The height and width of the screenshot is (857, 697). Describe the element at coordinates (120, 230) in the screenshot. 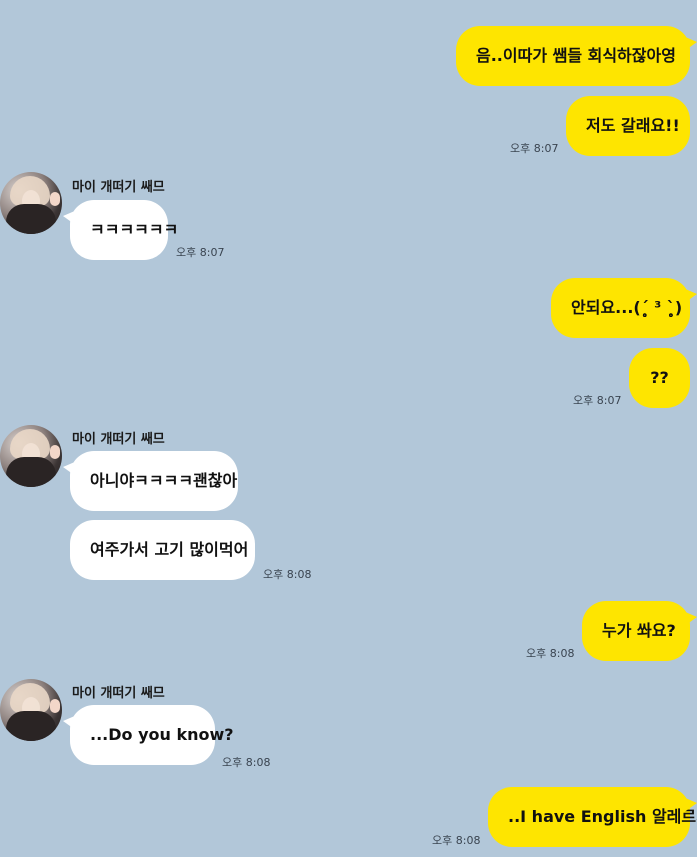

I see `received-message-bubble: ㅋㅋㅋㅋㅋㅋ` at that location.